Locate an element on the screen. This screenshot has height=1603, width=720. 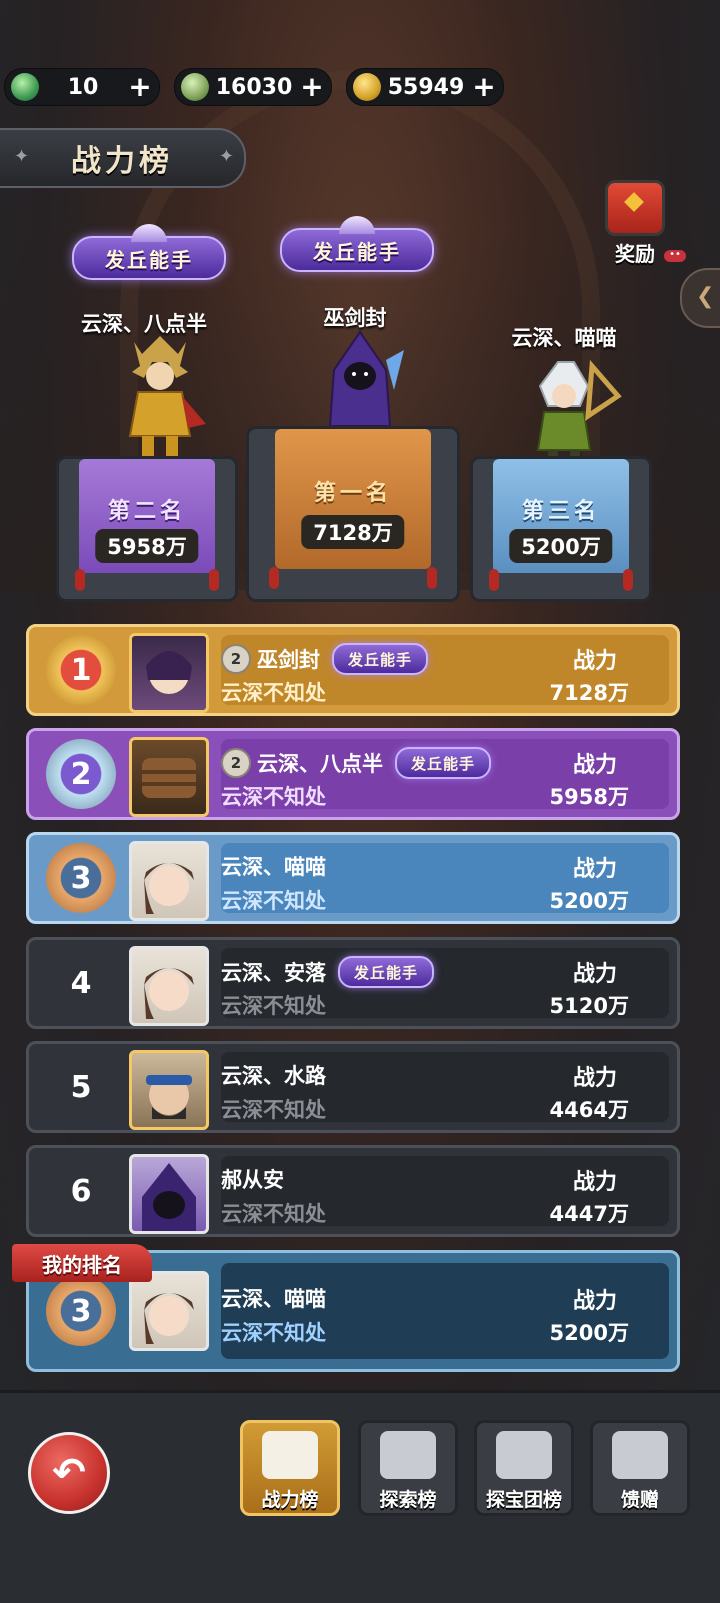
add-money-bag-button: + is located at coordinates (312, 87).